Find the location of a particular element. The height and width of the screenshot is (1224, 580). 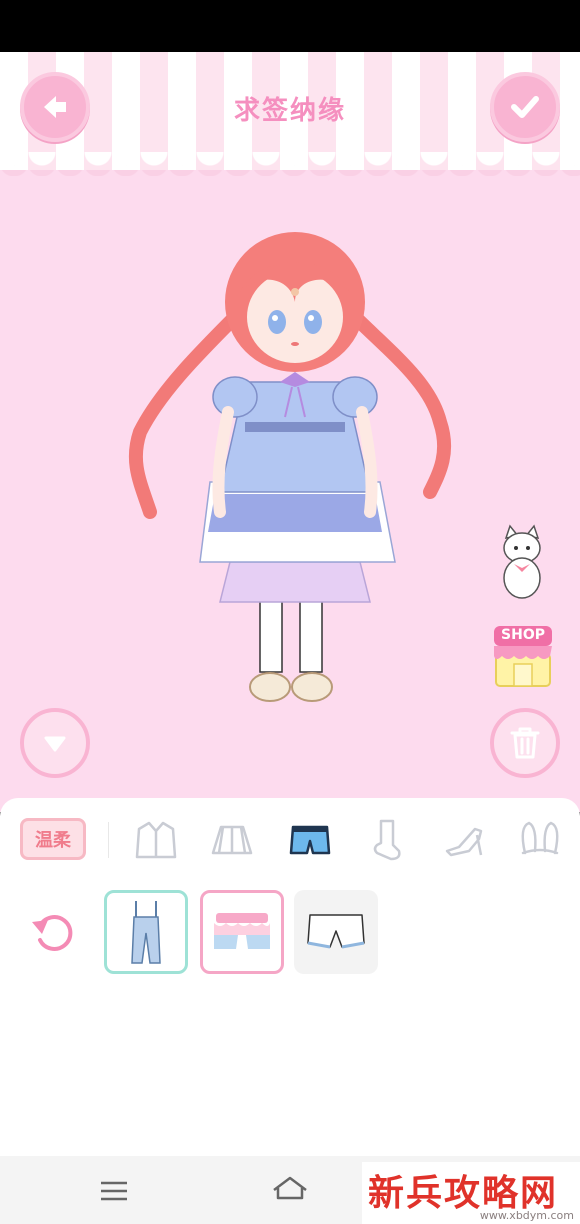

delete-button is located at coordinates (525, 743).